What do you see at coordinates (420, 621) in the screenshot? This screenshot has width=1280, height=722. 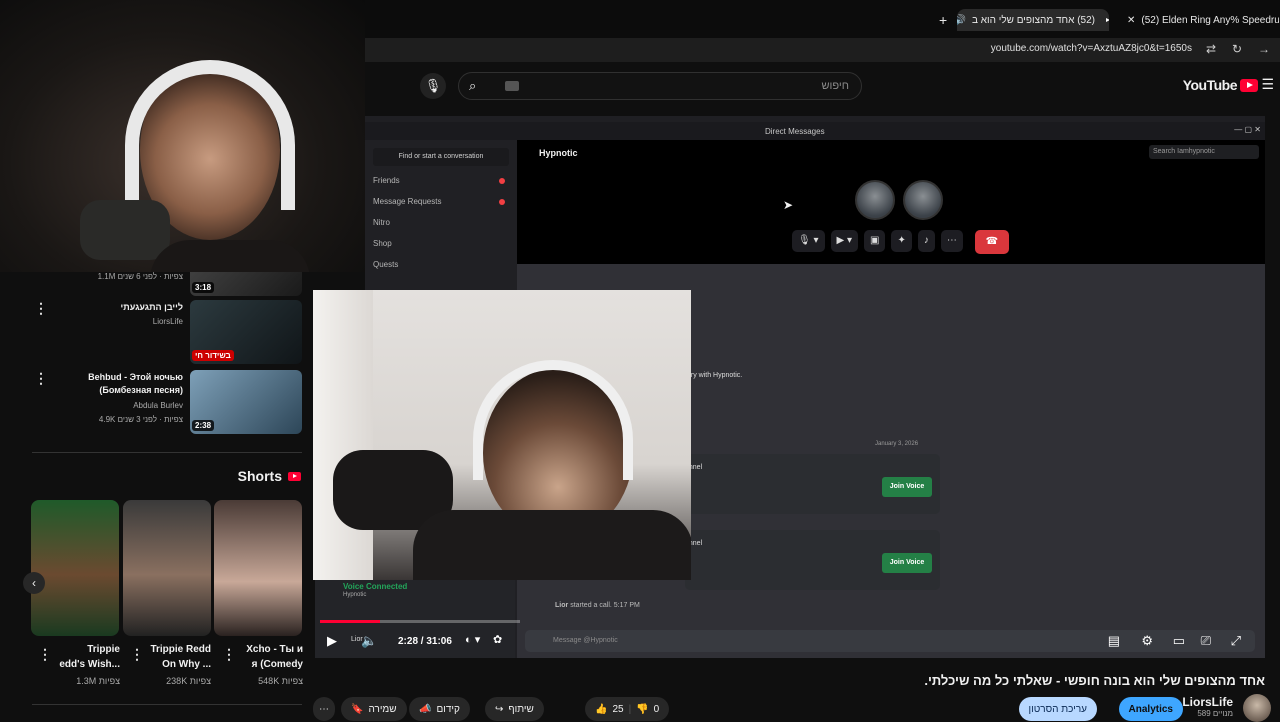 I see `progress-bar` at bounding box center [420, 621].